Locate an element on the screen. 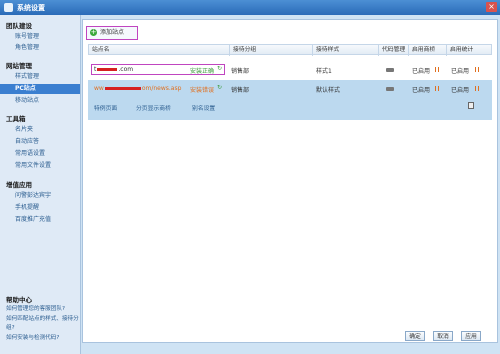 This screenshot has width=500, height=354. table-header: 站点名 接待分组 接待样式 代码管理 启用商桥 启用统计 is located at coordinates (290, 50).